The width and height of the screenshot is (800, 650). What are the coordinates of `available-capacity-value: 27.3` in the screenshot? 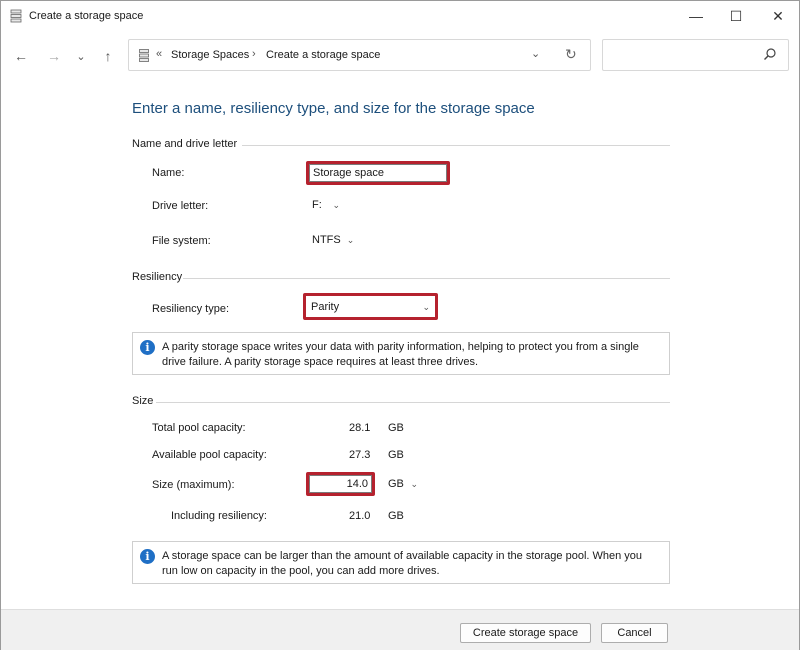 It's located at (360, 455).